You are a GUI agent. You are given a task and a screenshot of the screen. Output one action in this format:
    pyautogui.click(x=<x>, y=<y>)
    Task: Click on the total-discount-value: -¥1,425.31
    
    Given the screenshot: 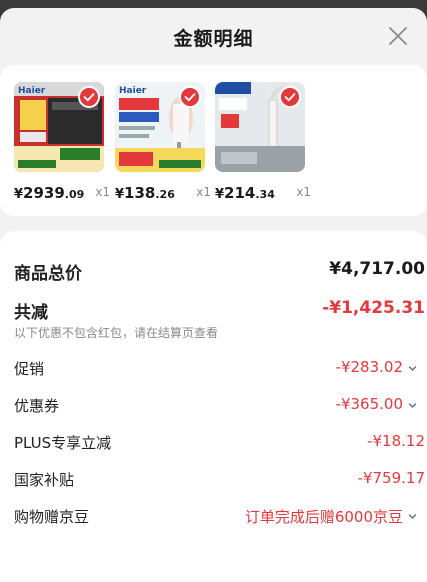 What is the action you would take?
    pyautogui.click(x=373, y=308)
    